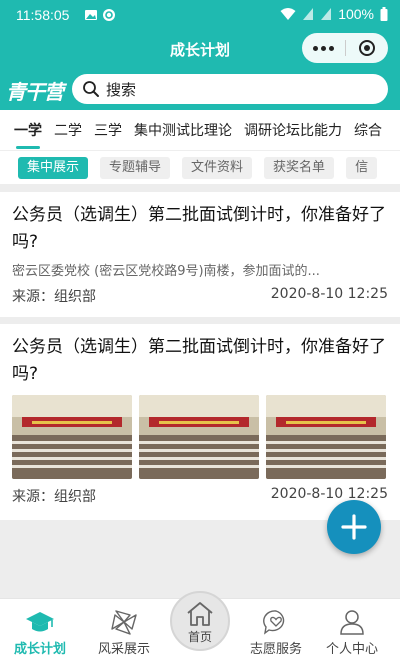 The height and width of the screenshot is (666, 400). What do you see at coordinates (39, 649) in the screenshot?
I see `nav-label: 成长计划` at bounding box center [39, 649].